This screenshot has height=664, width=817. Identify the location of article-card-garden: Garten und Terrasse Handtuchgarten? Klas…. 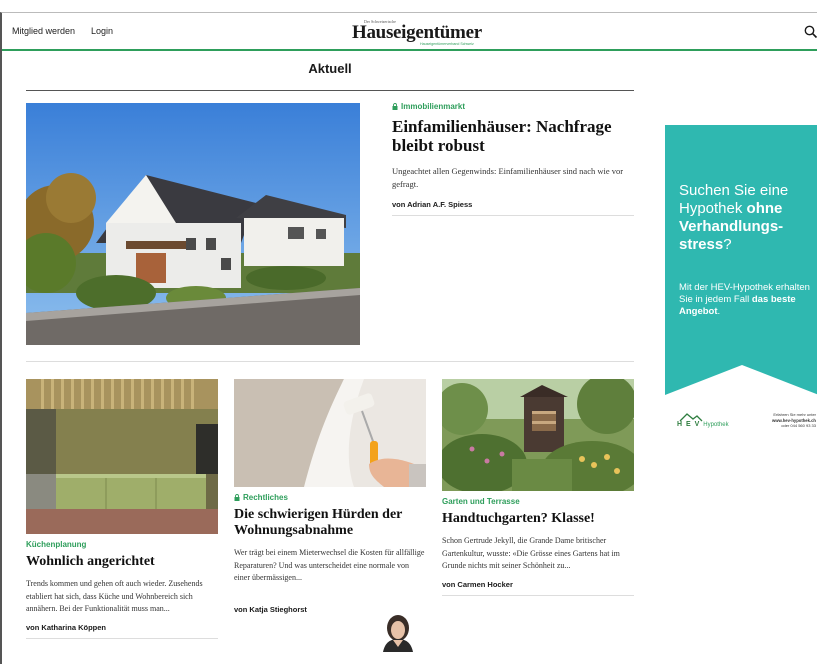
(538, 487).